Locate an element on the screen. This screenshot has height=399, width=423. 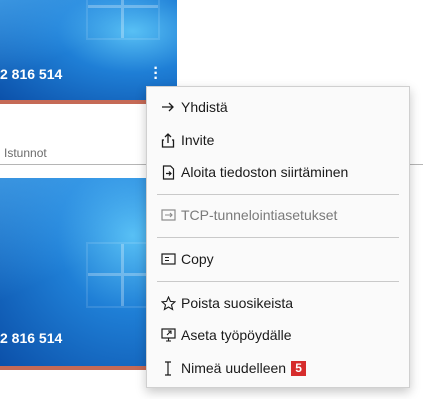
menu-item-invite: Invite is located at coordinates (280, 140).